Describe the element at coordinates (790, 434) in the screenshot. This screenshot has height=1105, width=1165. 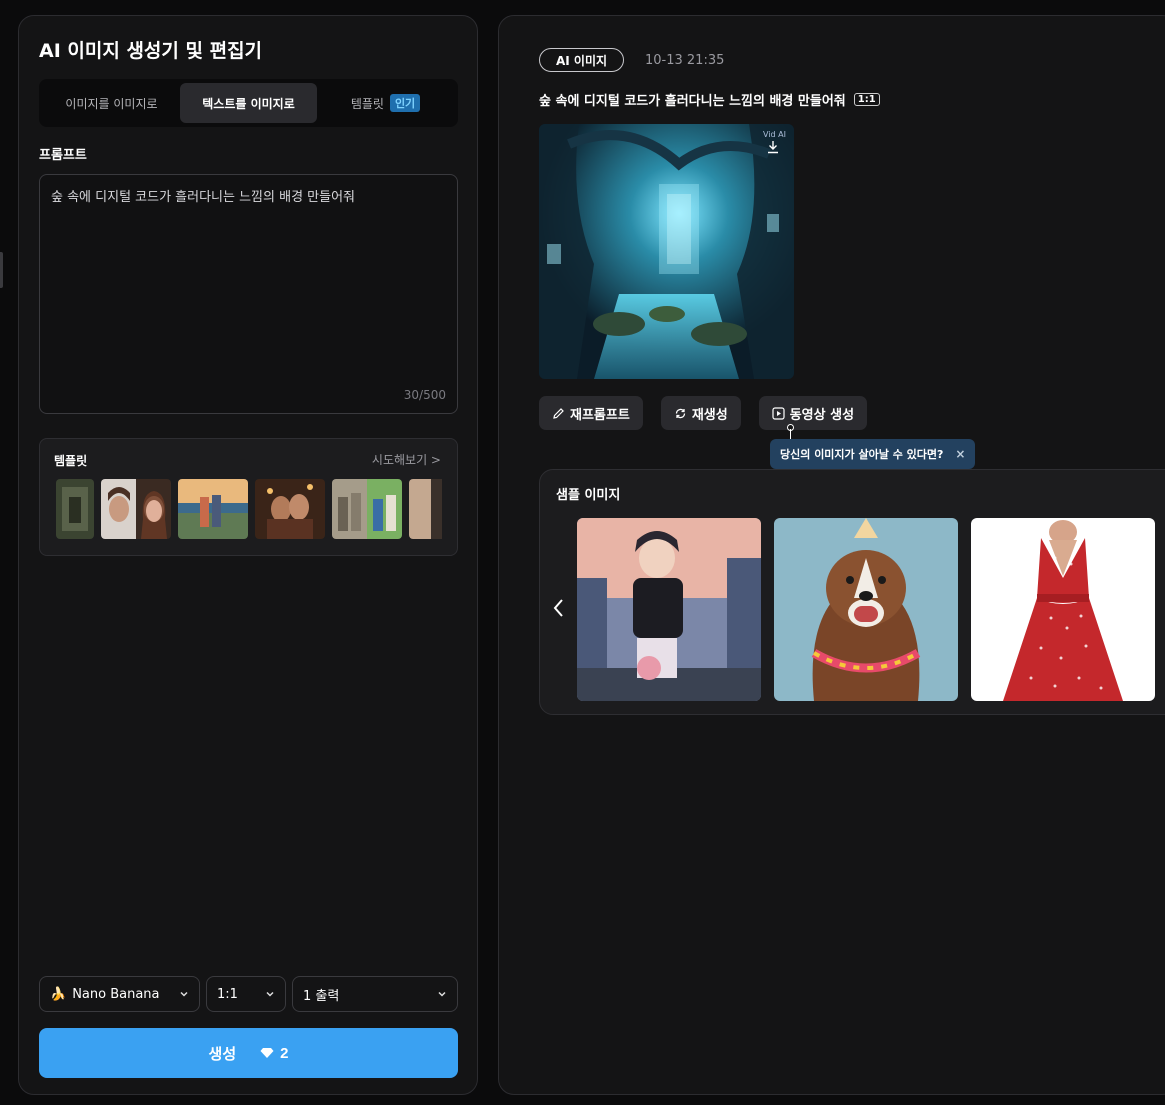
I see `tooltip-pointer` at that location.